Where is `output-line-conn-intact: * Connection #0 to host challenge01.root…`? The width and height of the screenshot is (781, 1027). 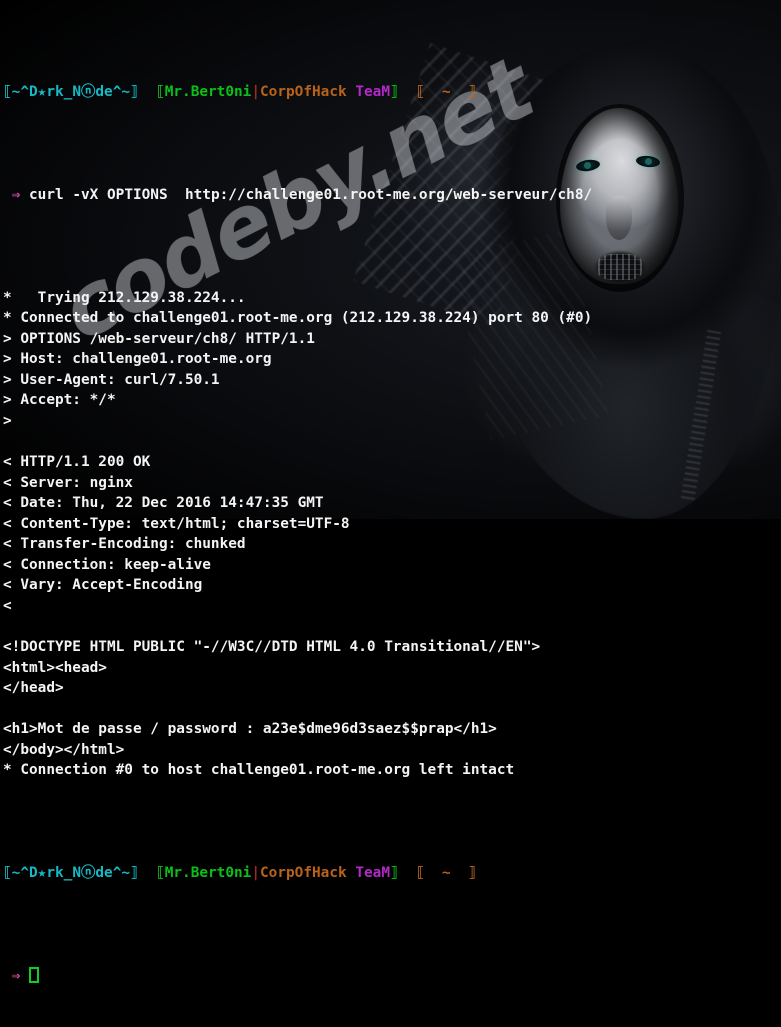 output-line-conn-intact: * Connection #0 to host challenge01.root… is located at coordinates (390, 770).